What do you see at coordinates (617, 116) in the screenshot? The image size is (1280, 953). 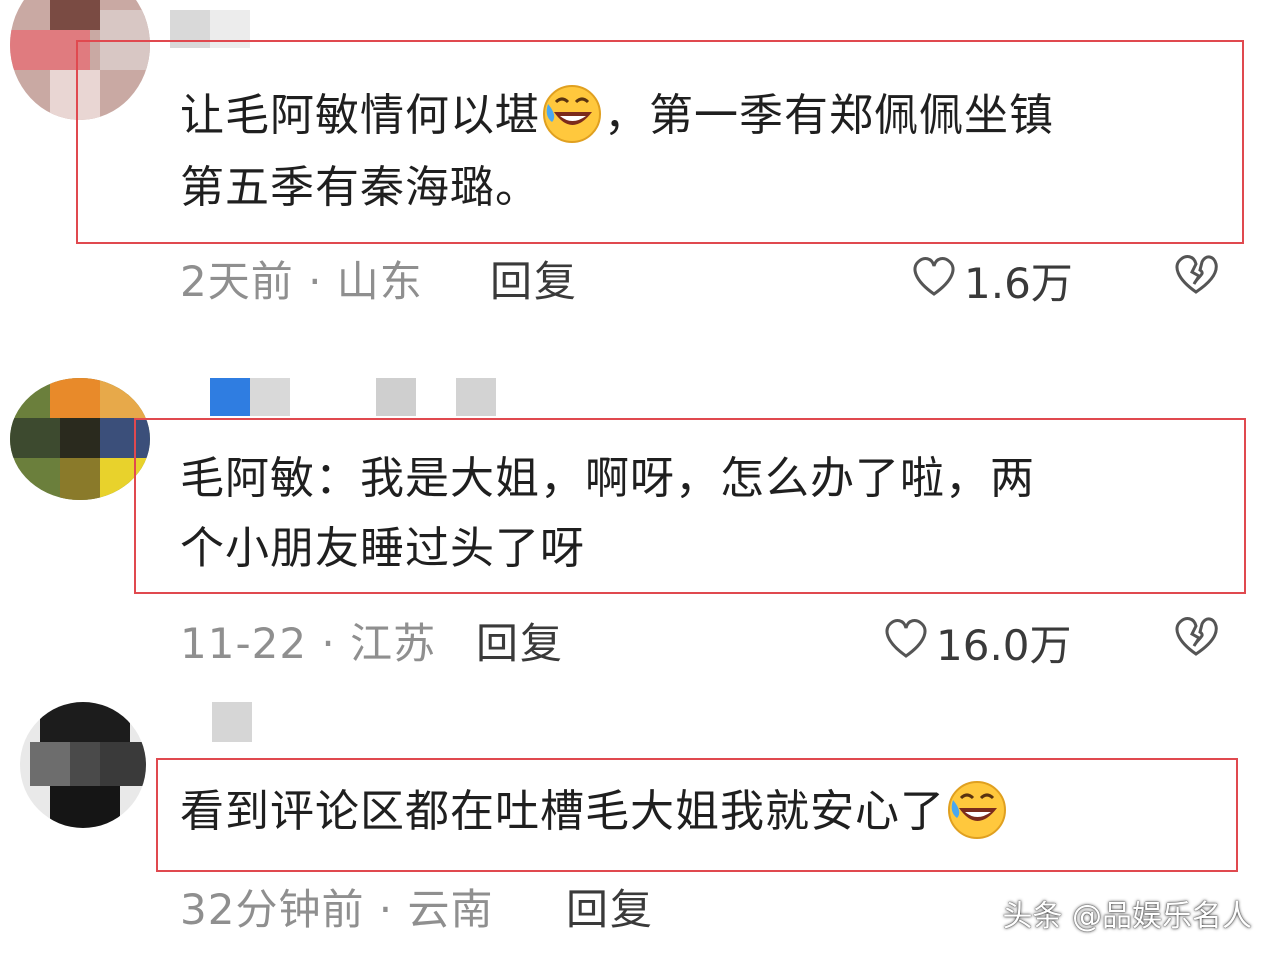 I see `comment-text: 让毛阿敏情何以堪 ，第一季有郑佩佩坐镇` at bounding box center [617, 116].